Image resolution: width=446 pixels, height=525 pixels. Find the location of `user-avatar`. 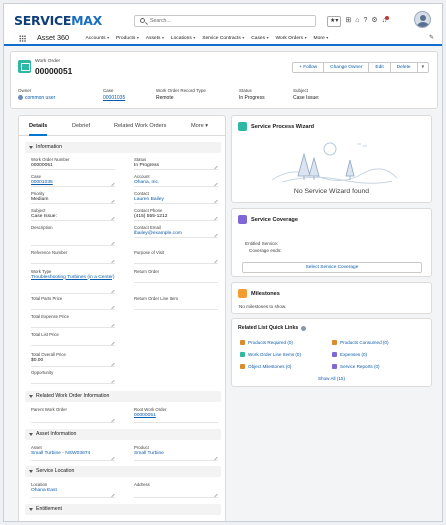

user-avatar is located at coordinates (422, 19).